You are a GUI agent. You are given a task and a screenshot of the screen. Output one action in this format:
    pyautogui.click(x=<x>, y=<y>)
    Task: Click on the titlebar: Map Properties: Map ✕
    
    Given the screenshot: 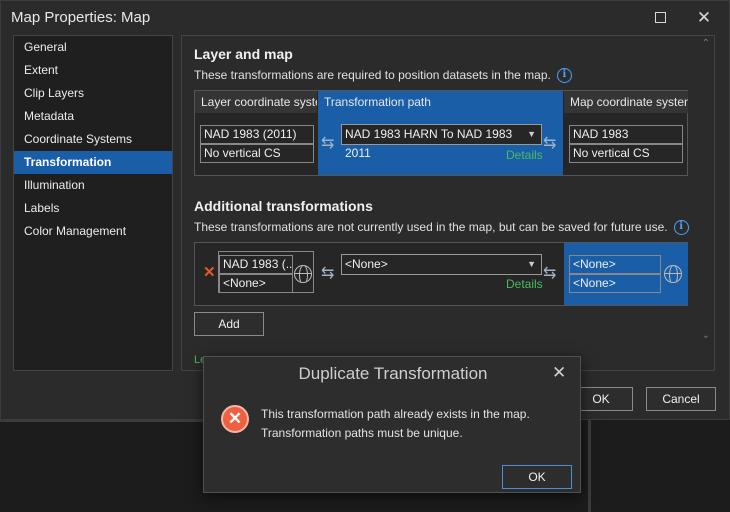 What is the action you would take?
    pyautogui.click(x=365, y=18)
    